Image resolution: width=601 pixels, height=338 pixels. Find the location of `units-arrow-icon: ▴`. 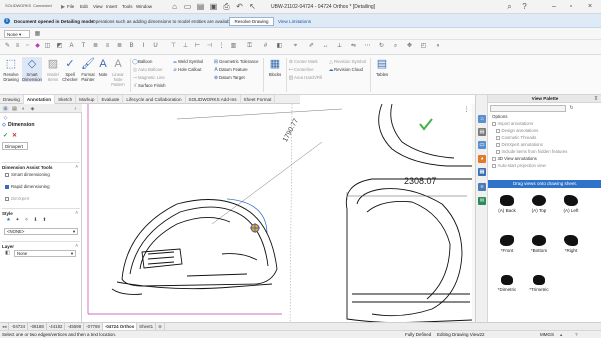

units-arrow-icon: ▴ is located at coordinates (561, 334).